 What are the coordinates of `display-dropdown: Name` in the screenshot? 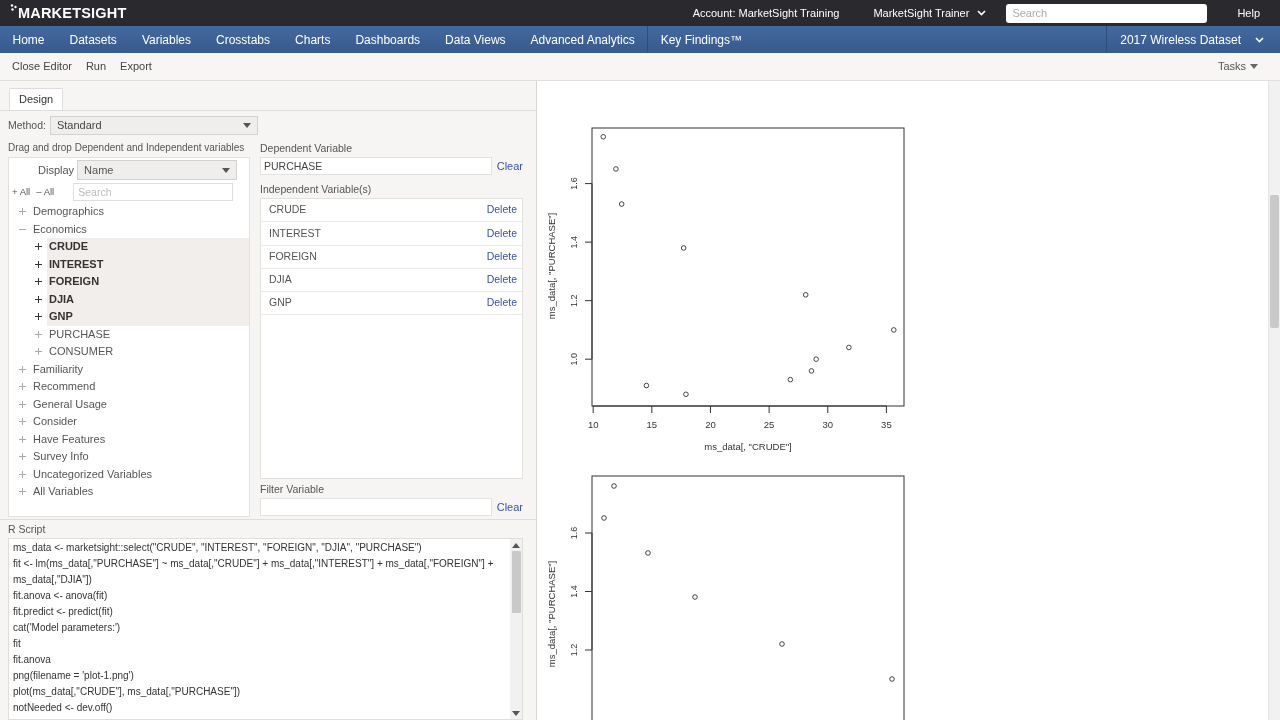 It's located at (157, 170).